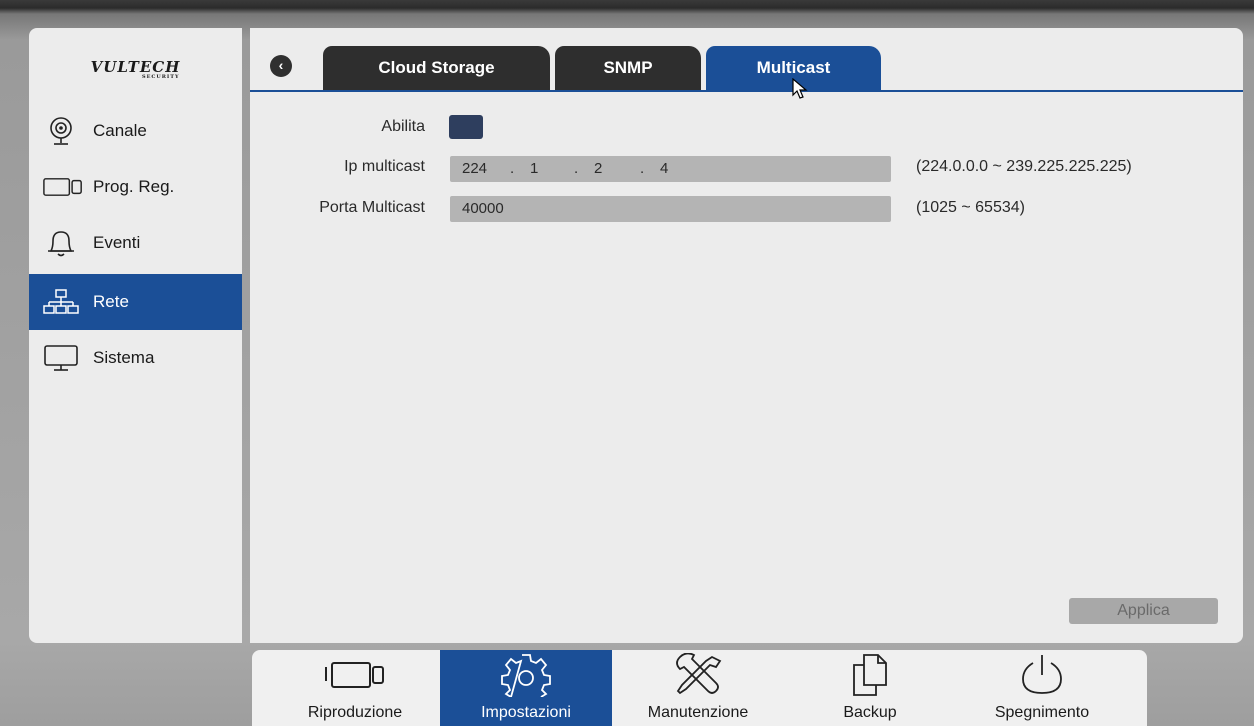 This screenshot has height=726, width=1254. Describe the element at coordinates (698, 712) in the screenshot. I see `dock-item-label: Manutenzione` at that location.